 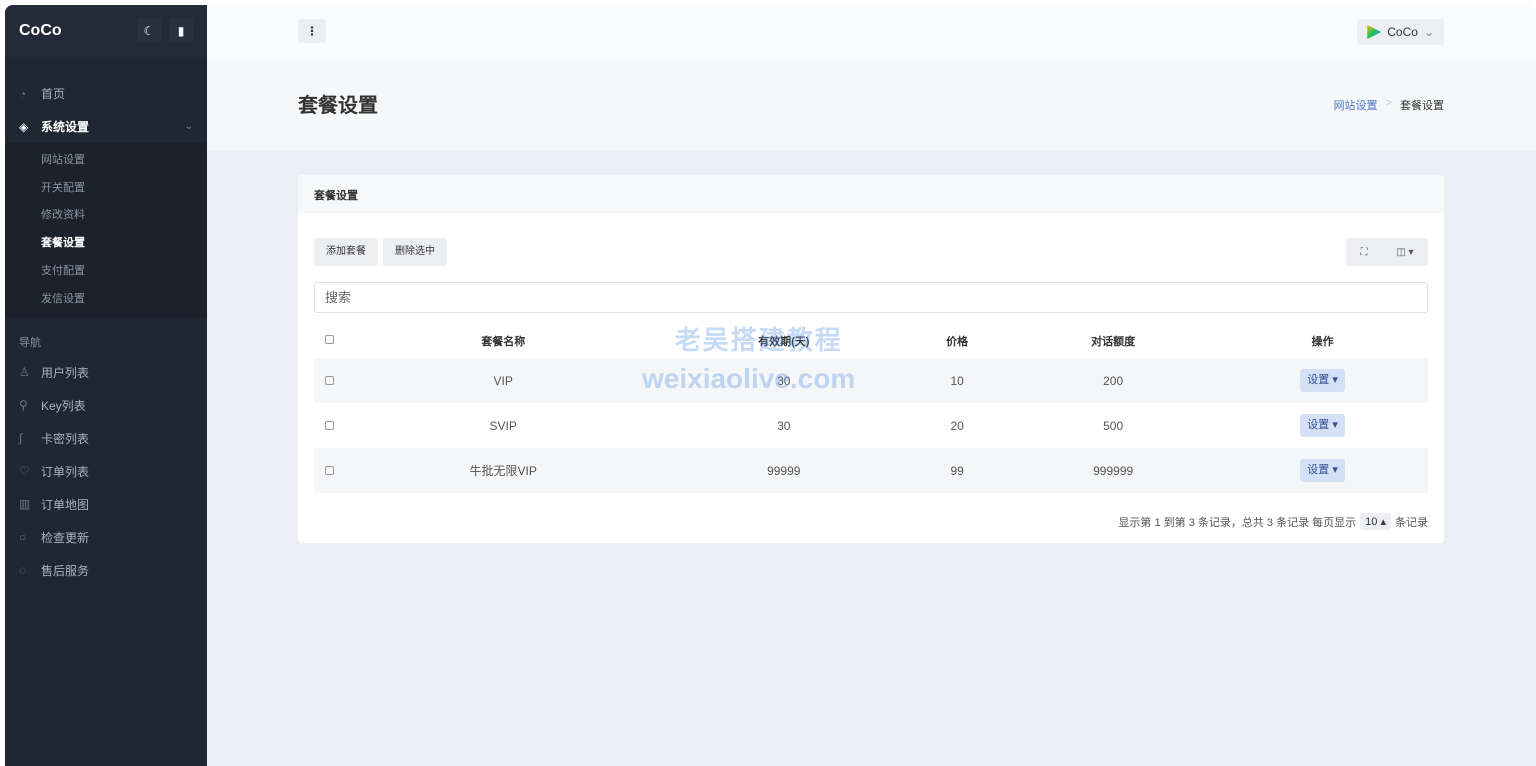 I want to click on label: 检查更新, so click(x=65, y=537).